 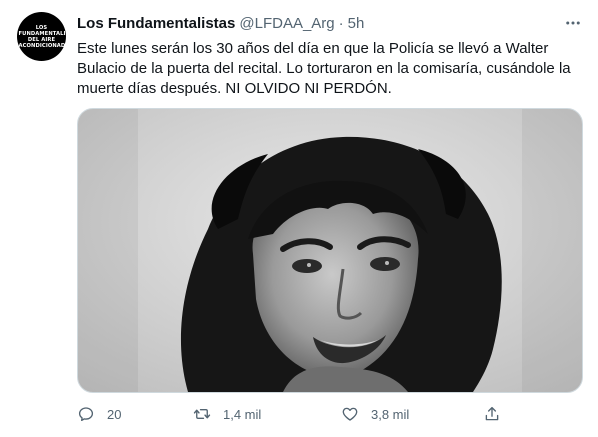 I want to click on avatar-line: ACONDICIONADO, so click(x=44, y=45).